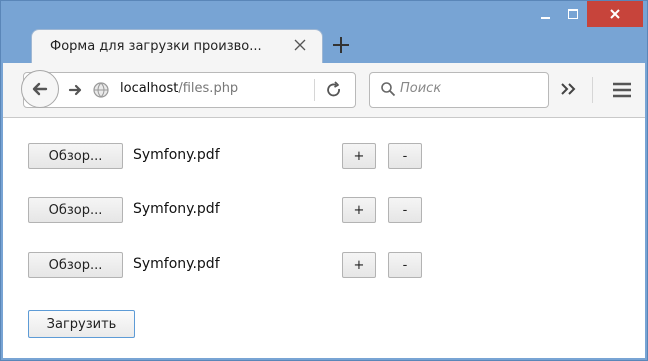 This screenshot has width=648, height=361. What do you see at coordinates (341, 45) in the screenshot?
I see `plus-icon` at bounding box center [341, 45].